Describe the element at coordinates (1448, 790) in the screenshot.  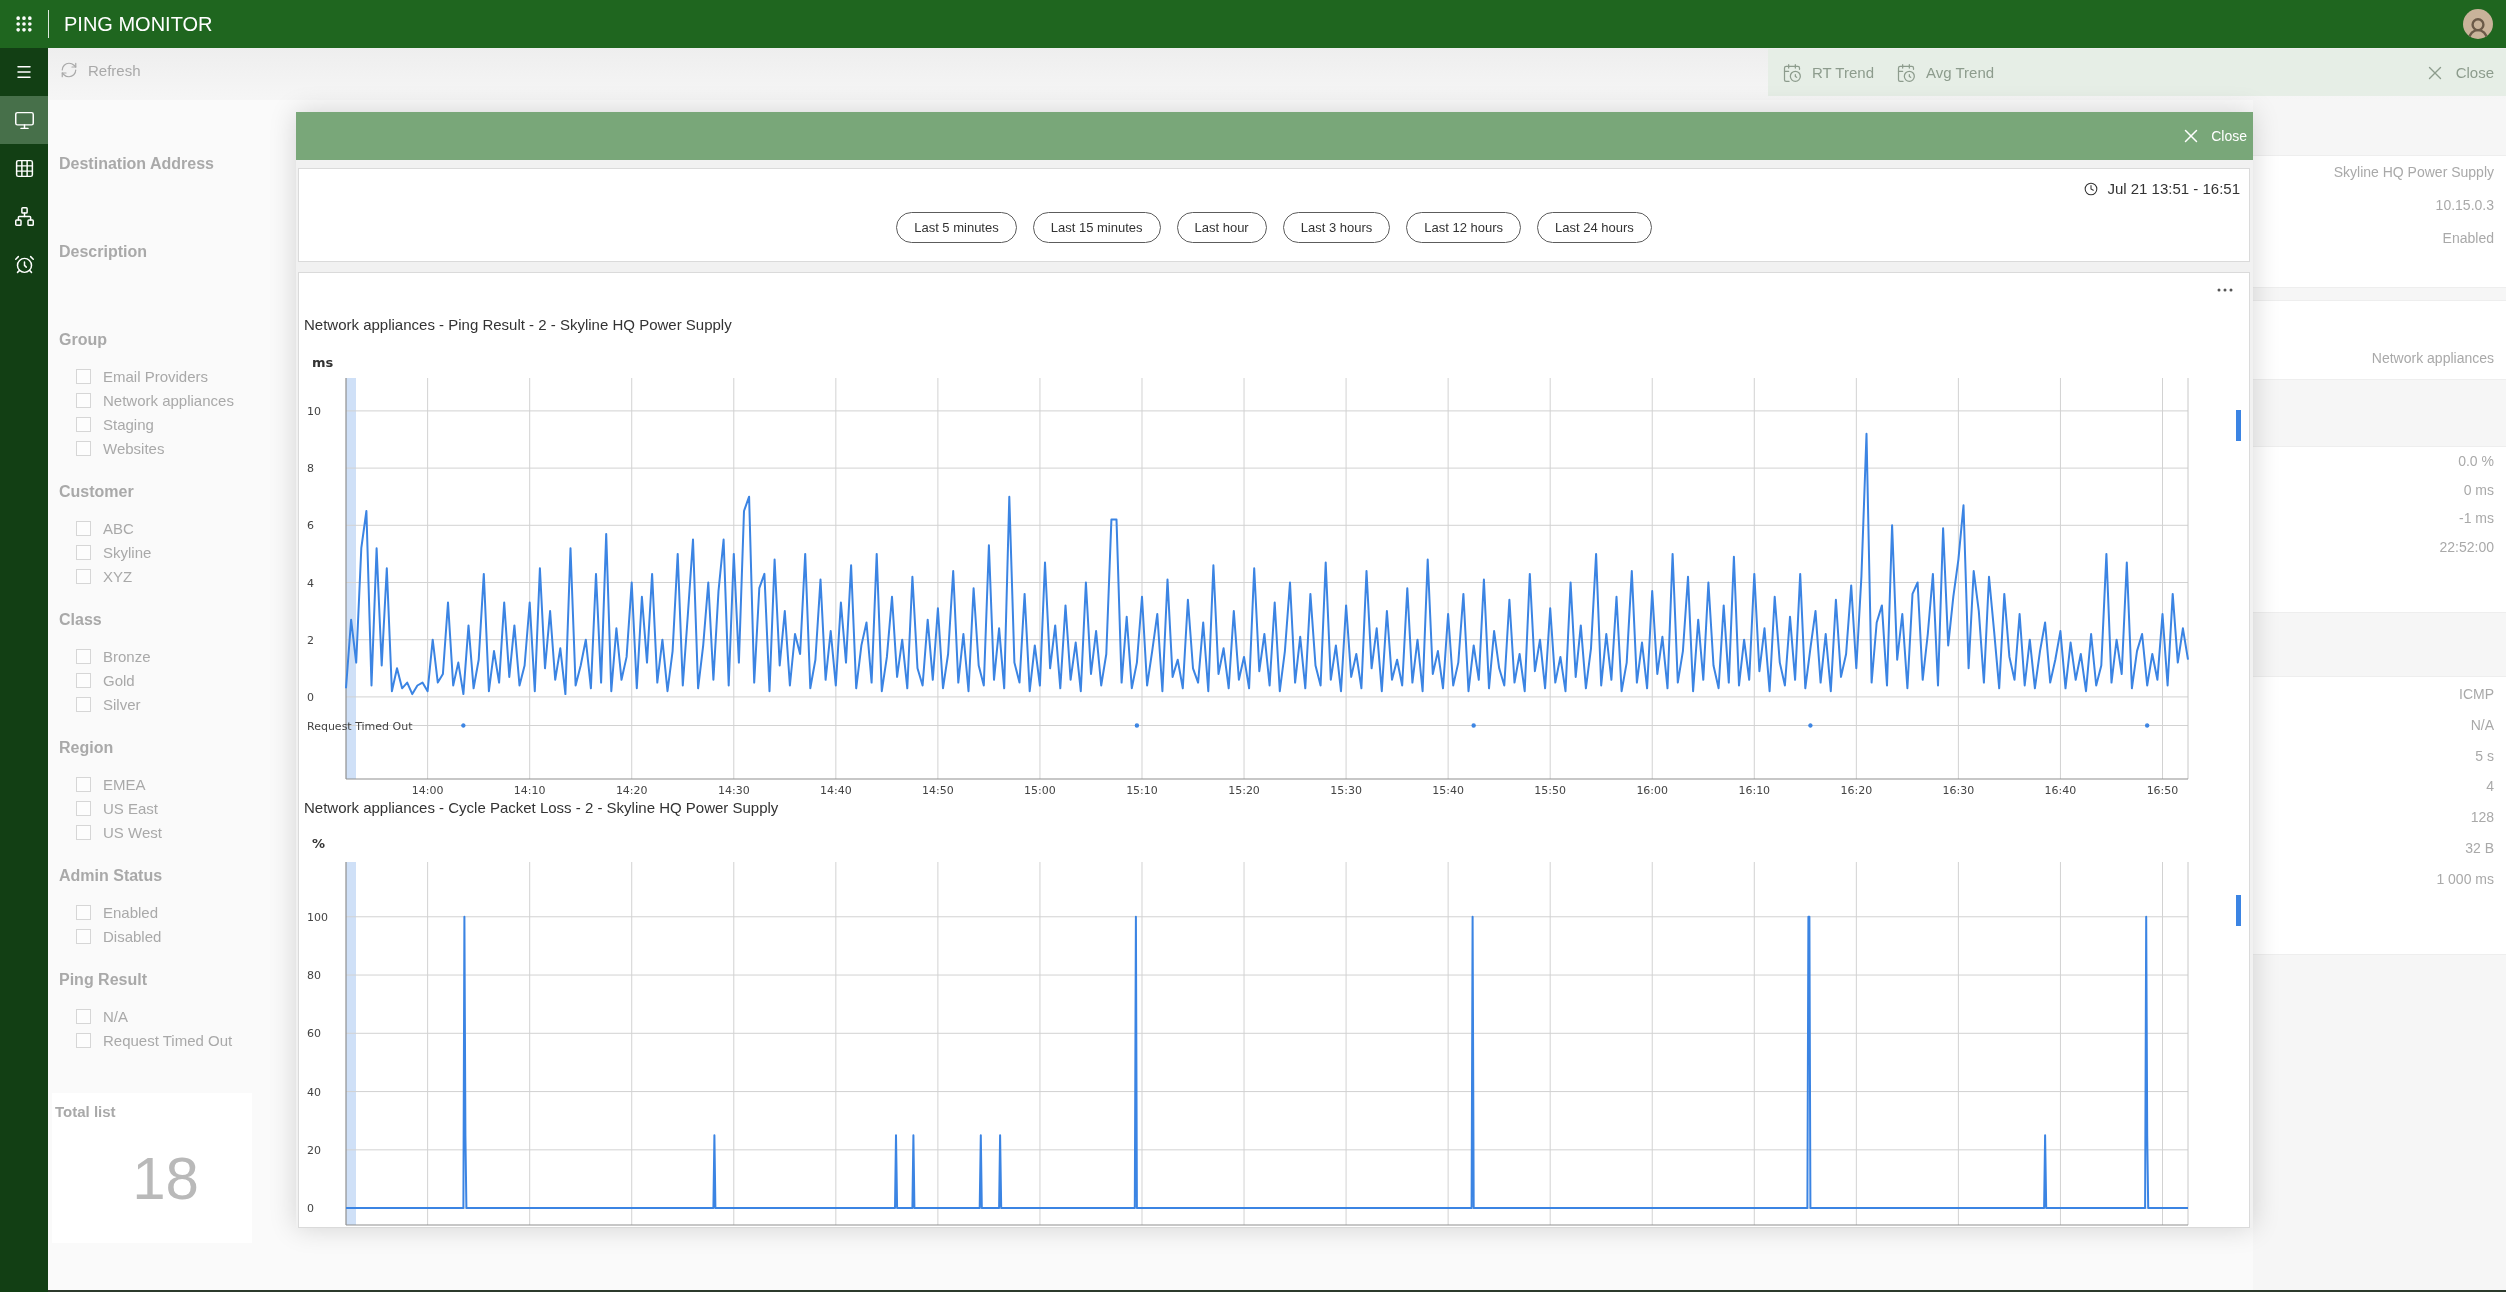
I see `tick-label: 15:40` at that location.